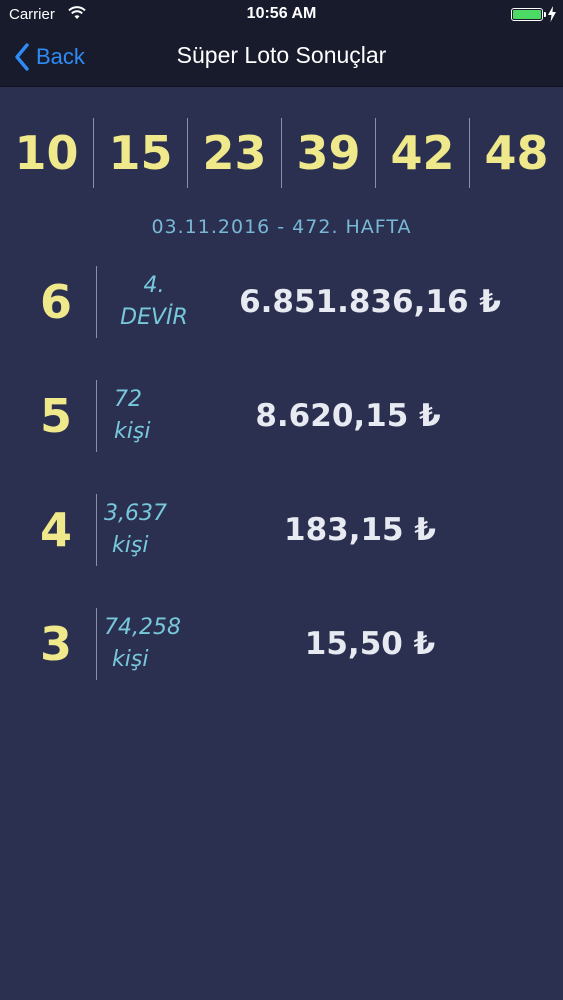 Image resolution: width=563 pixels, height=1000 pixels. Describe the element at coordinates (545, 14) in the screenshot. I see `battery-tip` at that location.